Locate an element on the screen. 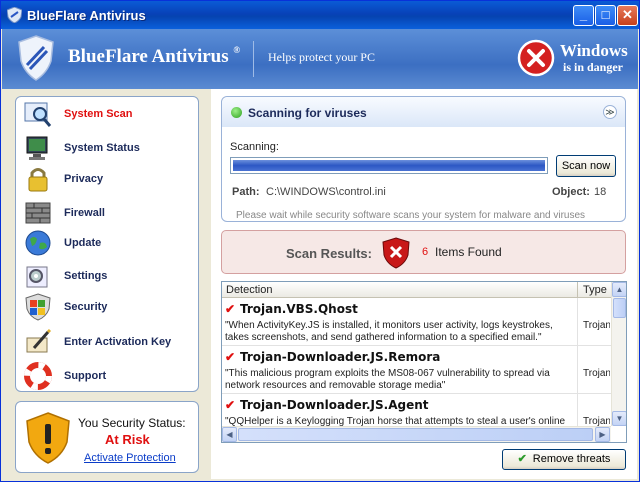 The width and height of the screenshot is (640, 482). sidebar-item-label: System Status is located at coordinates (102, 148).